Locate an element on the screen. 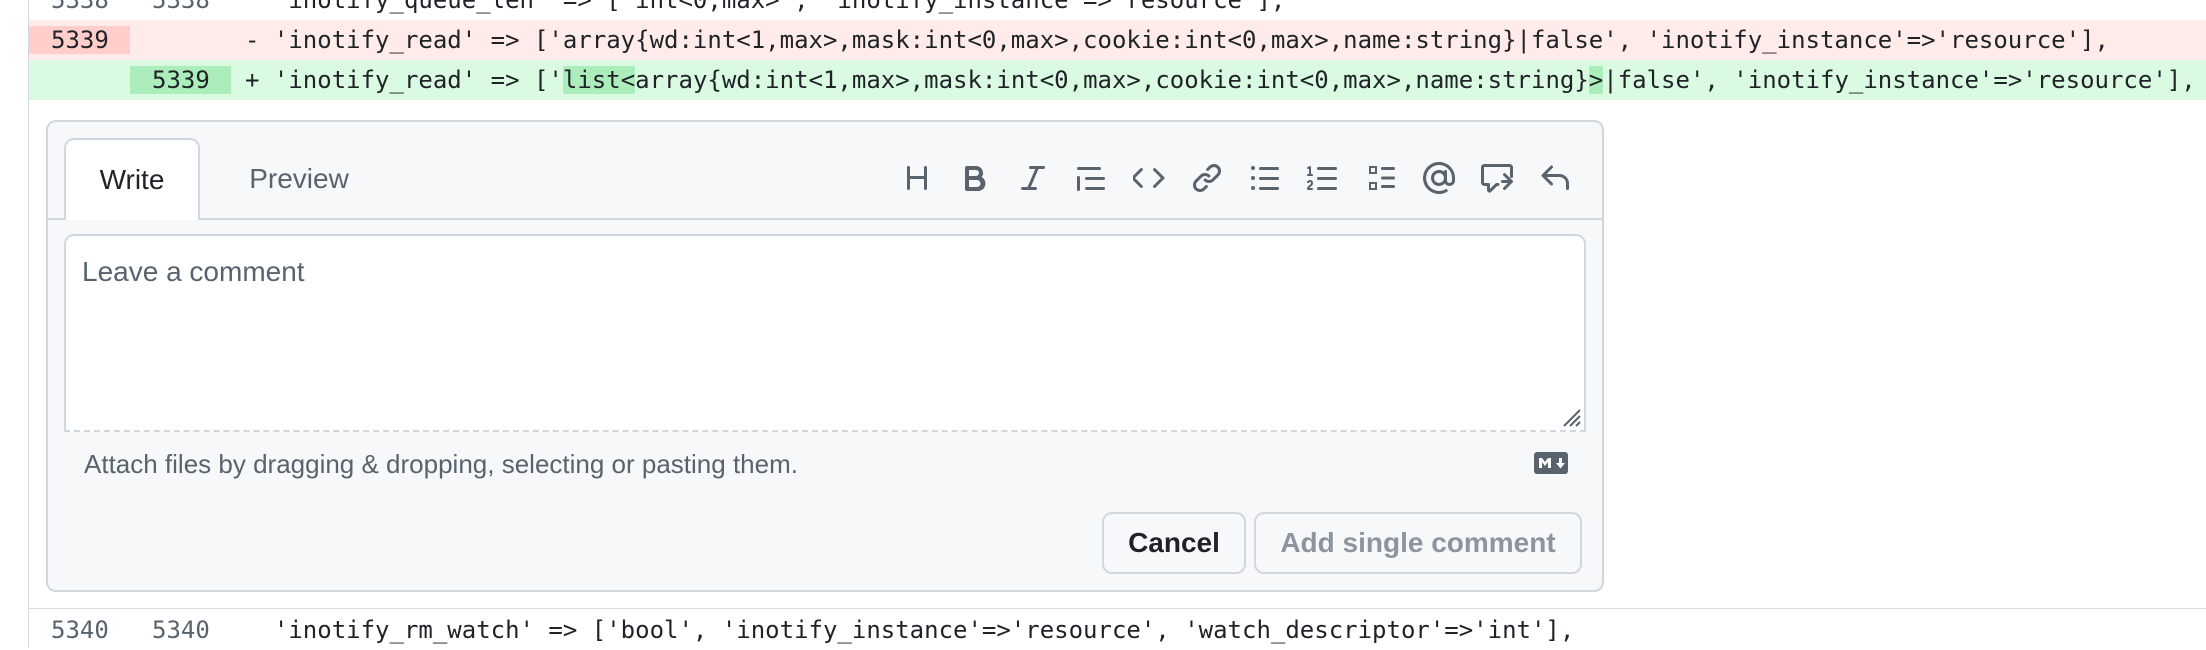 Image resolution: width=2206 pixels, height=650 pixels. link-icon is located at coordinates (1207, 178).